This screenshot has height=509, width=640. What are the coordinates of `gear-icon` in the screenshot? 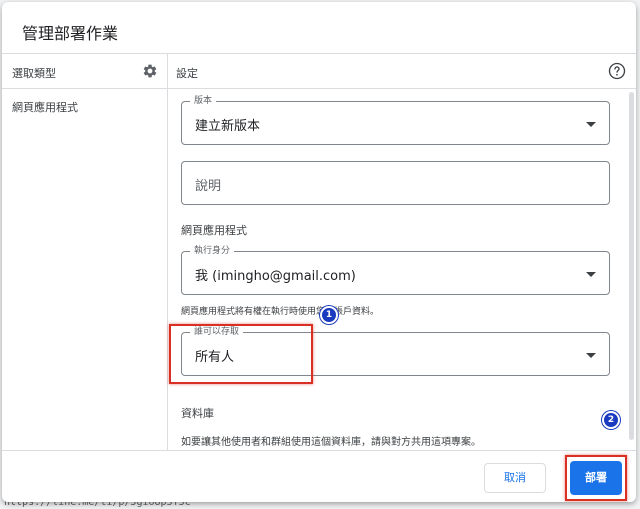 It's located at (150, 71).